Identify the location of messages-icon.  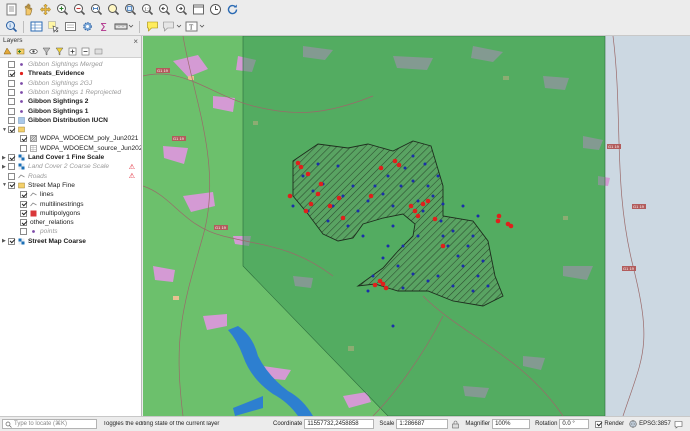
(678, 424).